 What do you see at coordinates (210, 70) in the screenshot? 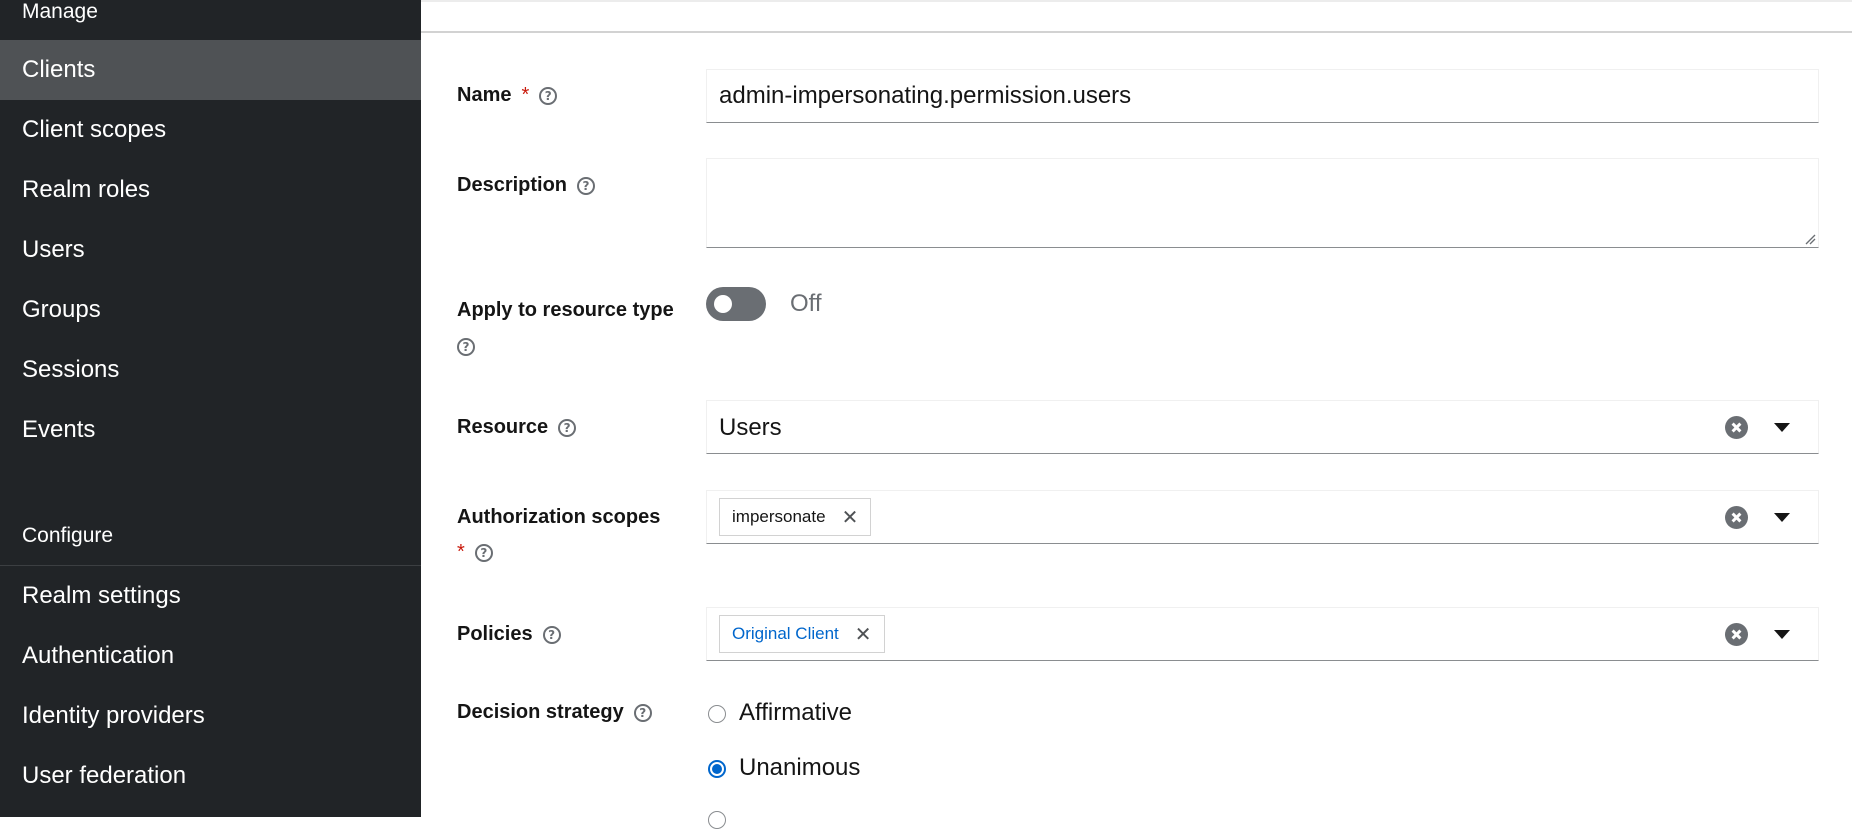
I see `sidebar-item-clients: Clients` at bounding box center [210, 70].